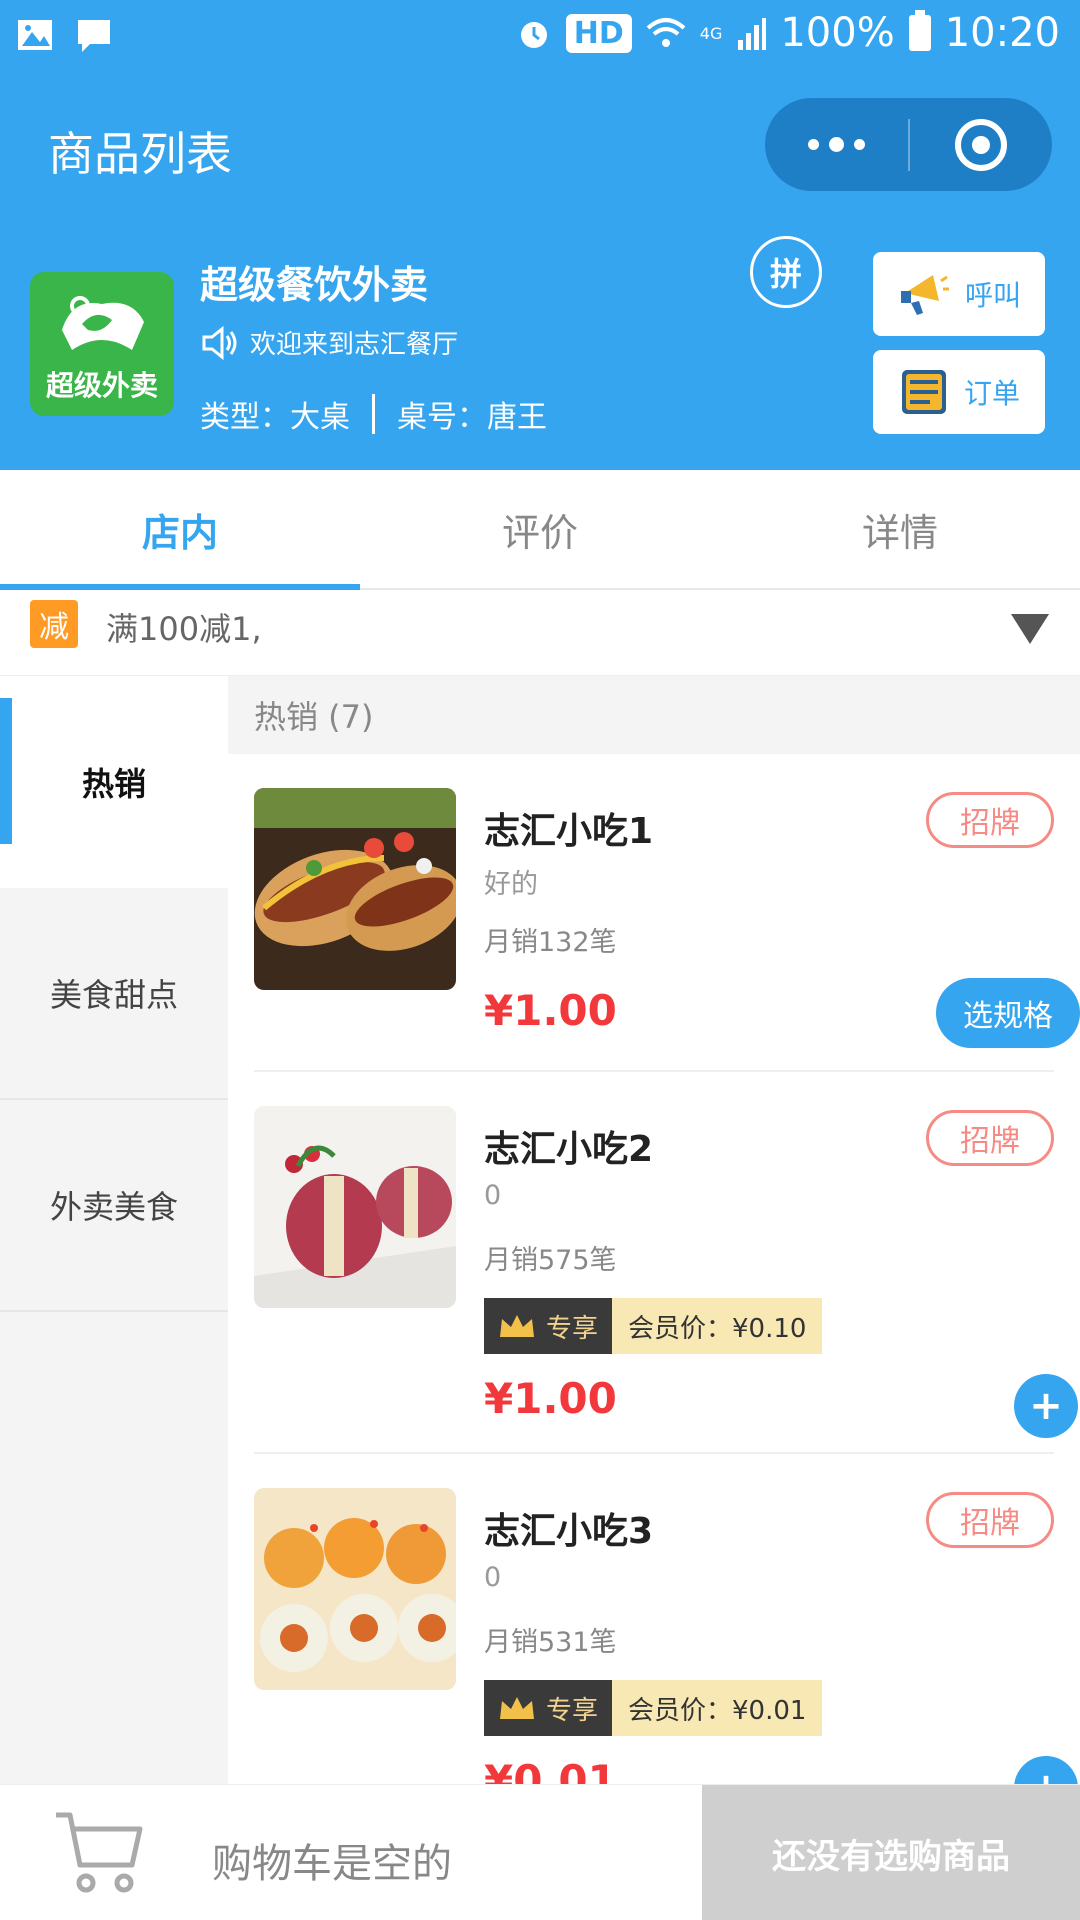 The width and height of the screenshot is (1080, 1920). Describe the element at coordinates (355, 889) in the screenshot. I see `product-image-hotdog` at that location.